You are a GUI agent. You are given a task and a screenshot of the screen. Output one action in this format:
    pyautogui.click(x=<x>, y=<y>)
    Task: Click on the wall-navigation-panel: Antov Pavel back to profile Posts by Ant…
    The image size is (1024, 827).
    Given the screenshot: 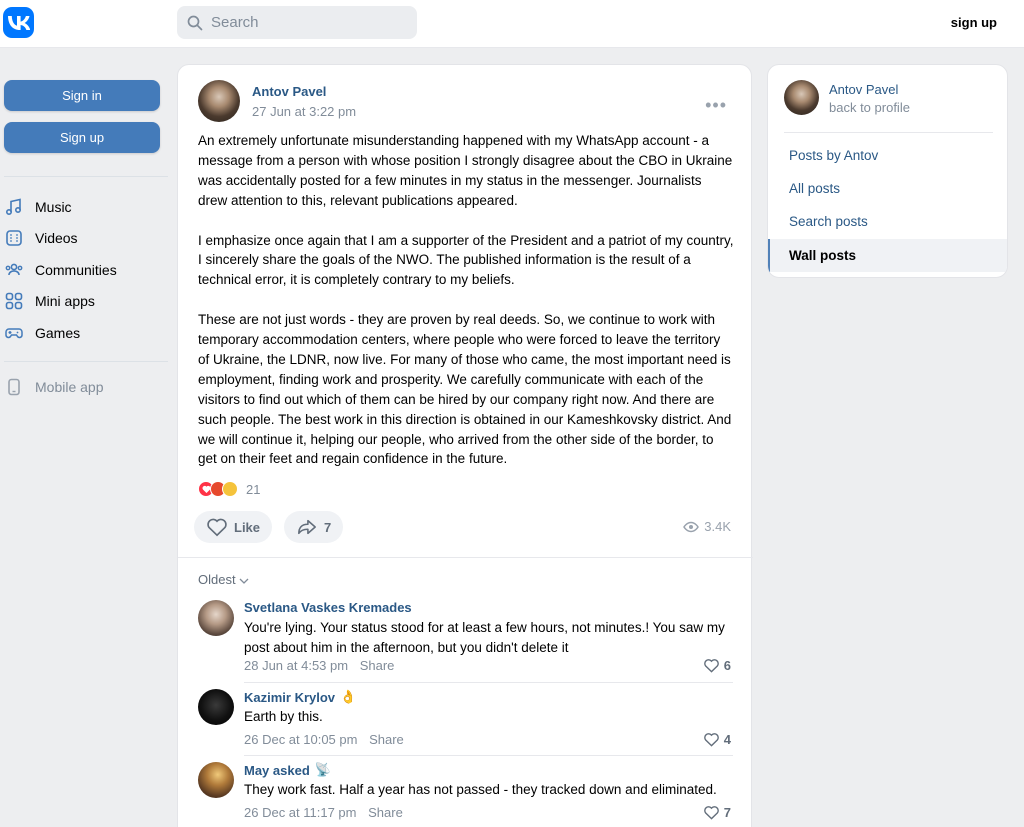 What is the action you would take?
    pyautogui.click(x=887, y=171)
    